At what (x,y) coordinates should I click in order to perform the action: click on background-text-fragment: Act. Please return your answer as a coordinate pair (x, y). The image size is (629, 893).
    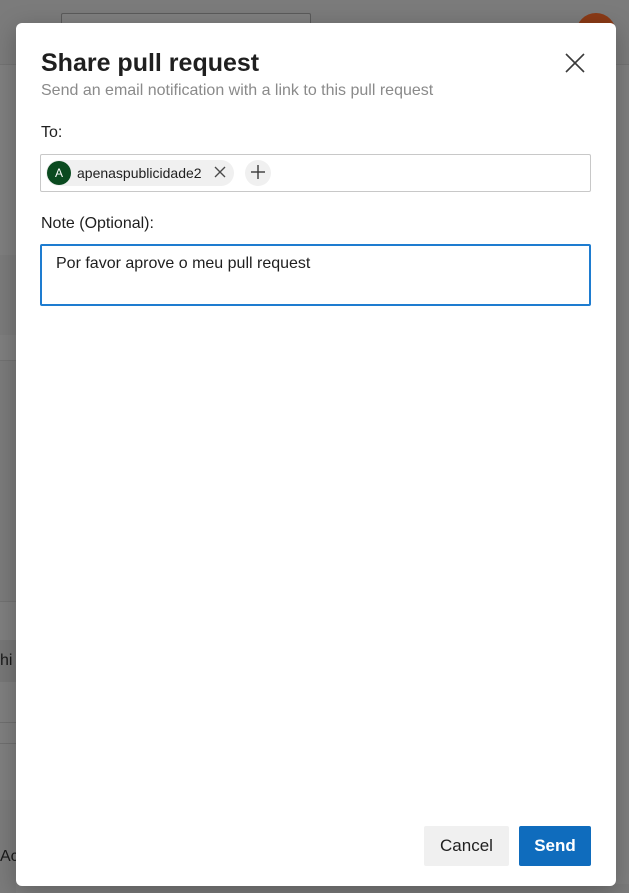
    Looking at the image, I should click on (8, 856).